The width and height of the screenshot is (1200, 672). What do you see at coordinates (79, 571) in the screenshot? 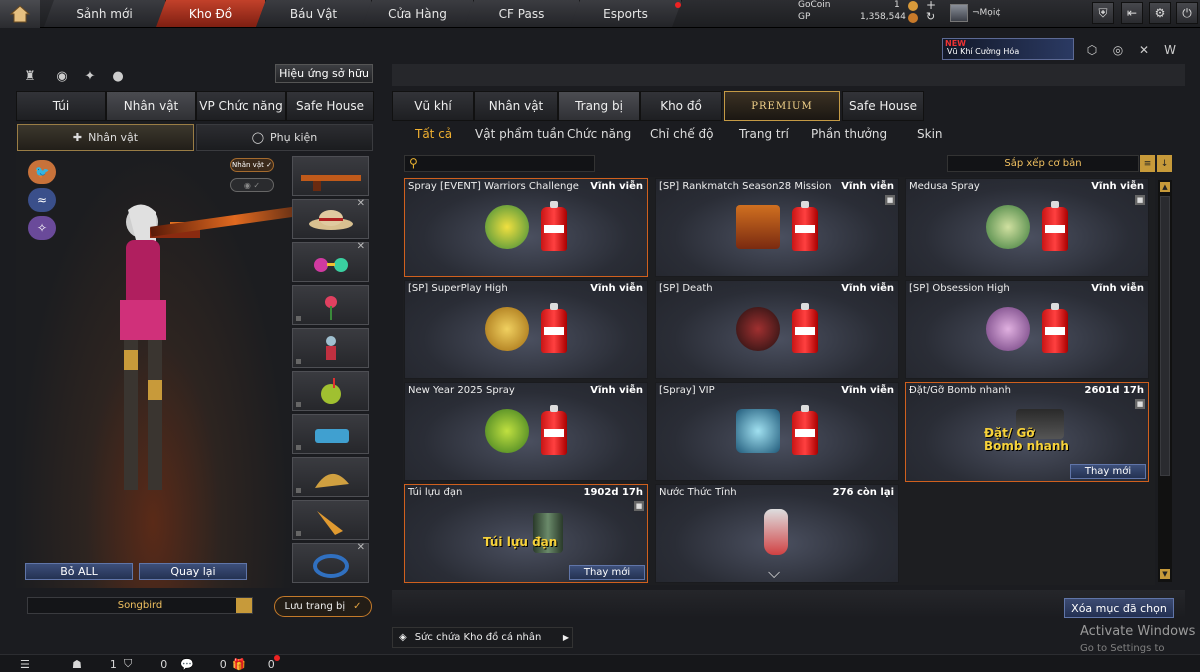
I see `reset-all-button: Bỏ ALL` at bounding box center [79, 571].